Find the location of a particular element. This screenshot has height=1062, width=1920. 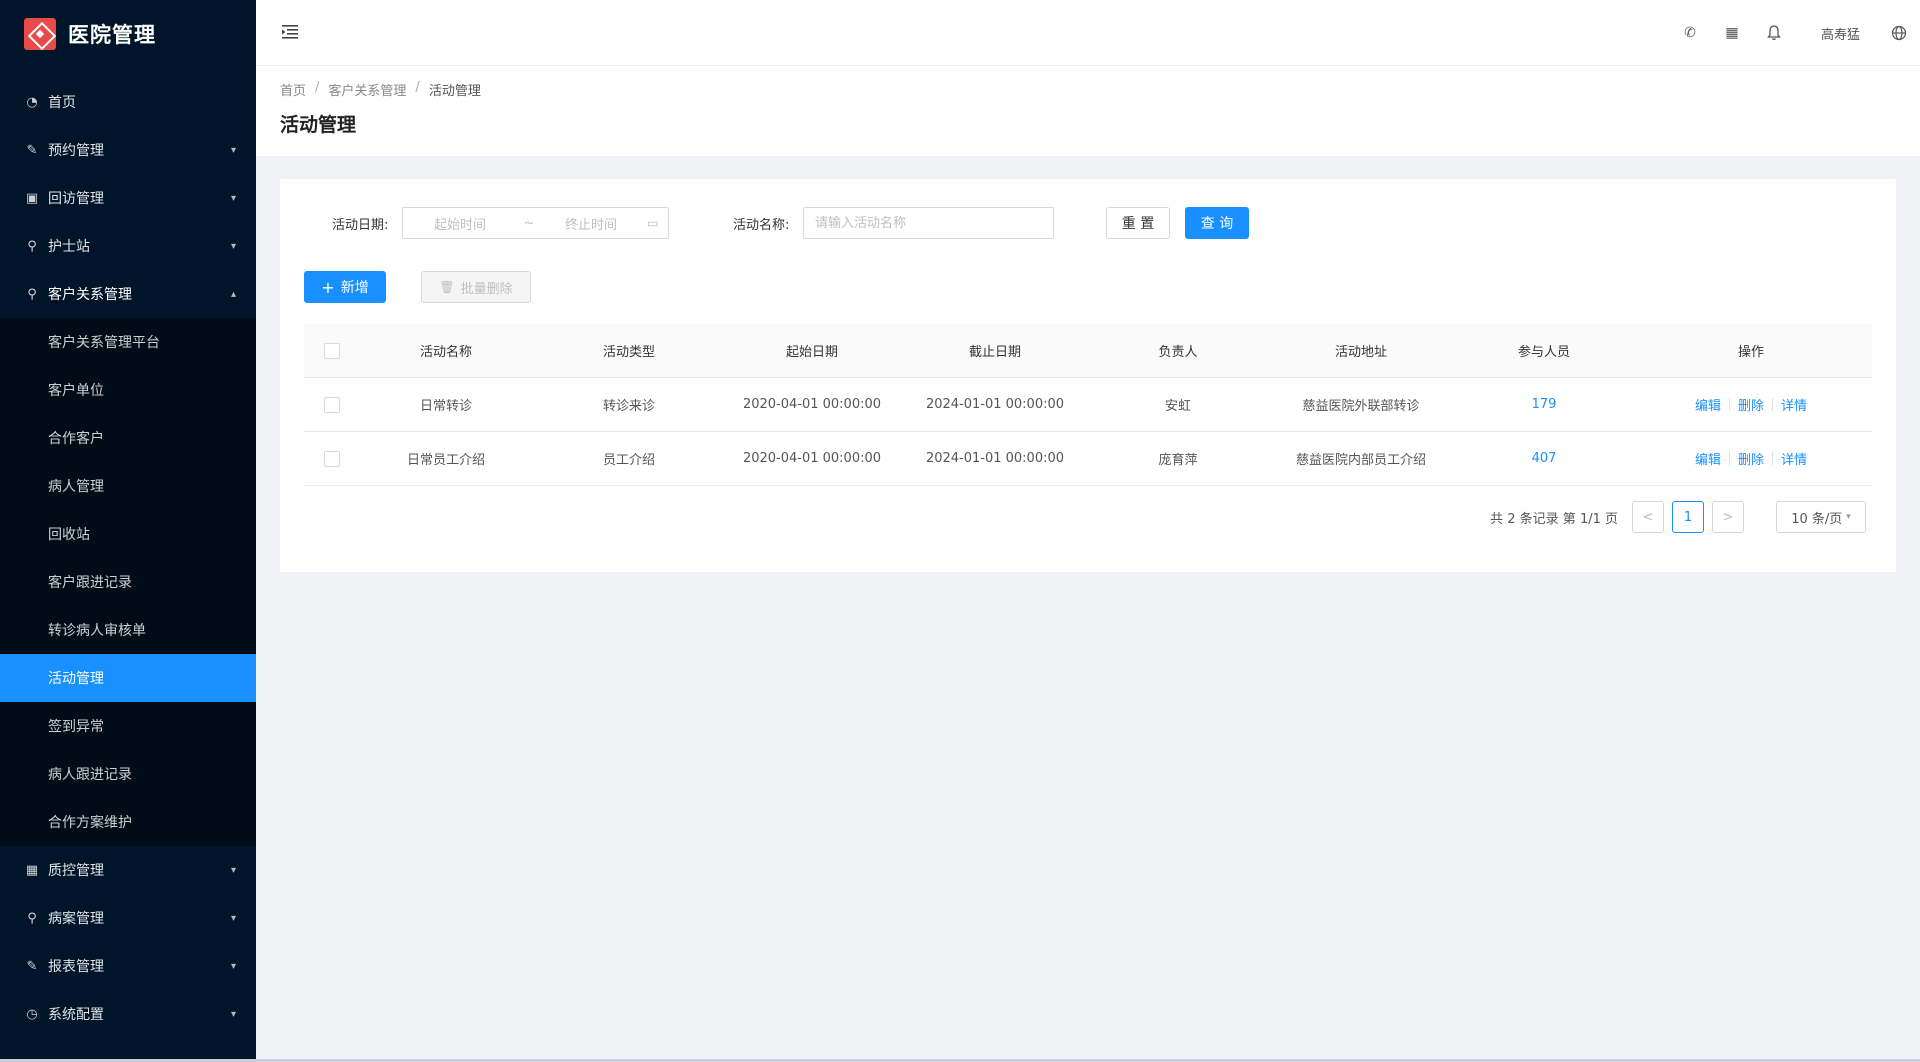

submenu-item-patient-followup: 病人跟进记录 is located at coordinates (128, 774).